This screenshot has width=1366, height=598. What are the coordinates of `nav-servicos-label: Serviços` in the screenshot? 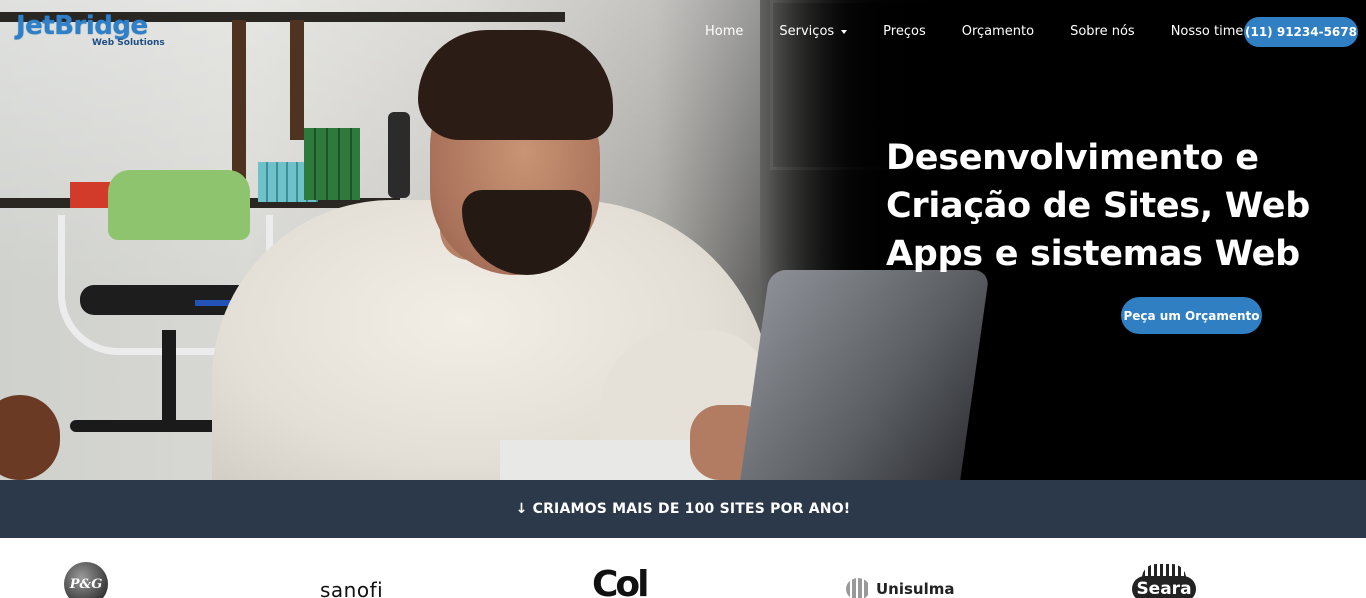 It's located at (807, 31).